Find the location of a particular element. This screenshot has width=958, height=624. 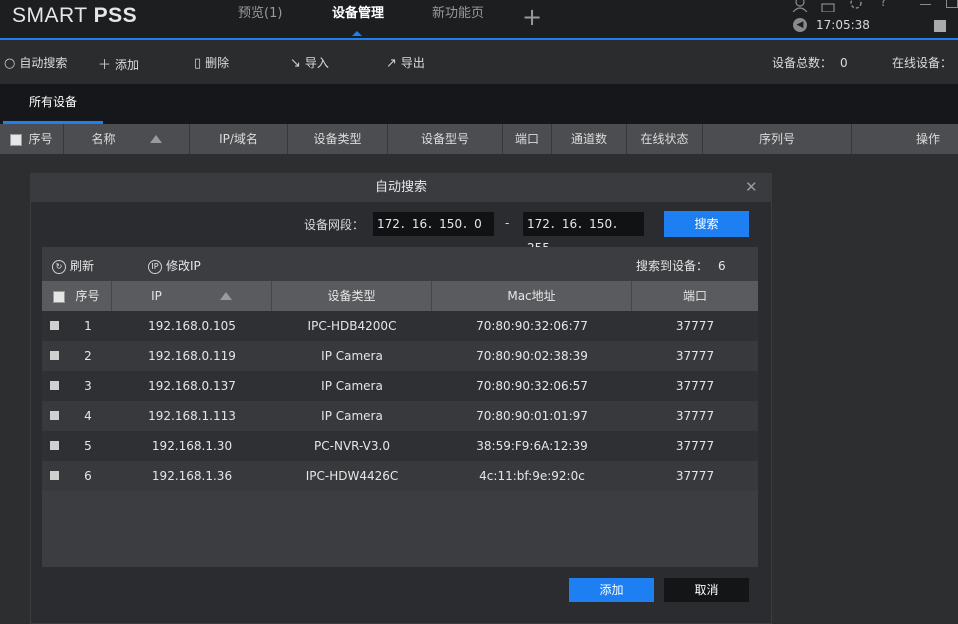

row-index: 6 is located at coordinates (88, 476).